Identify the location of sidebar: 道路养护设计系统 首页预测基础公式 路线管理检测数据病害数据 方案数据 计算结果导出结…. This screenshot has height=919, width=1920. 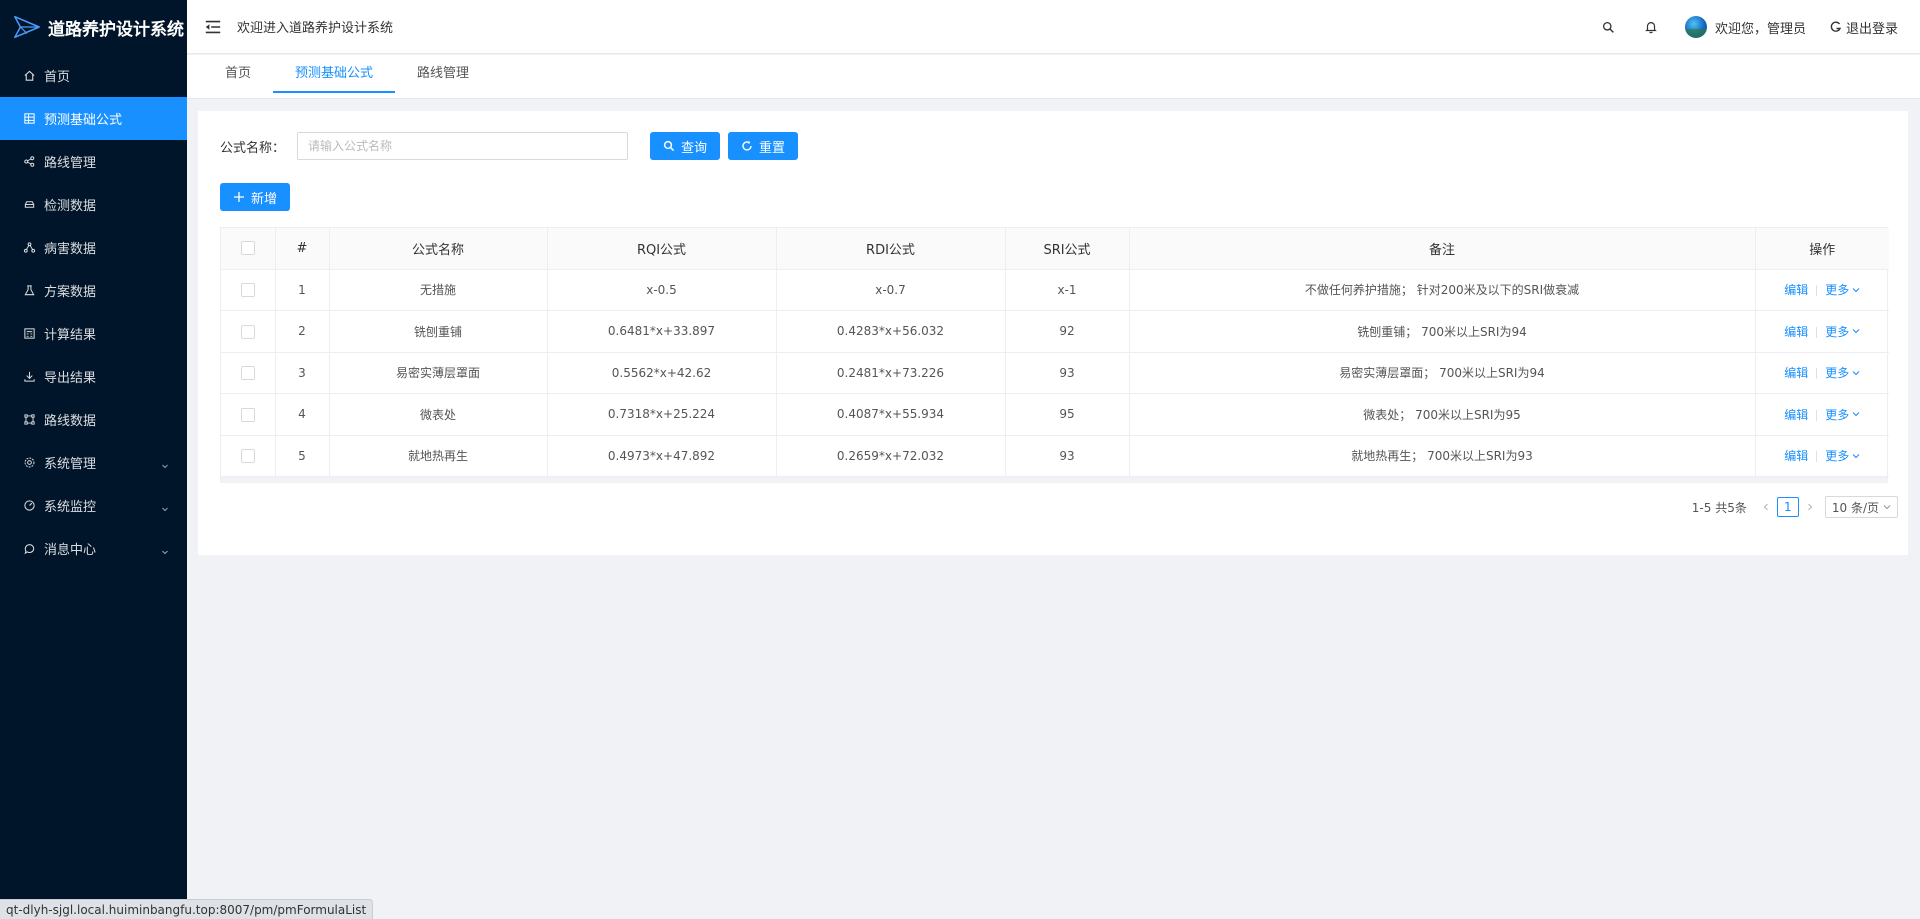
(93, 459).